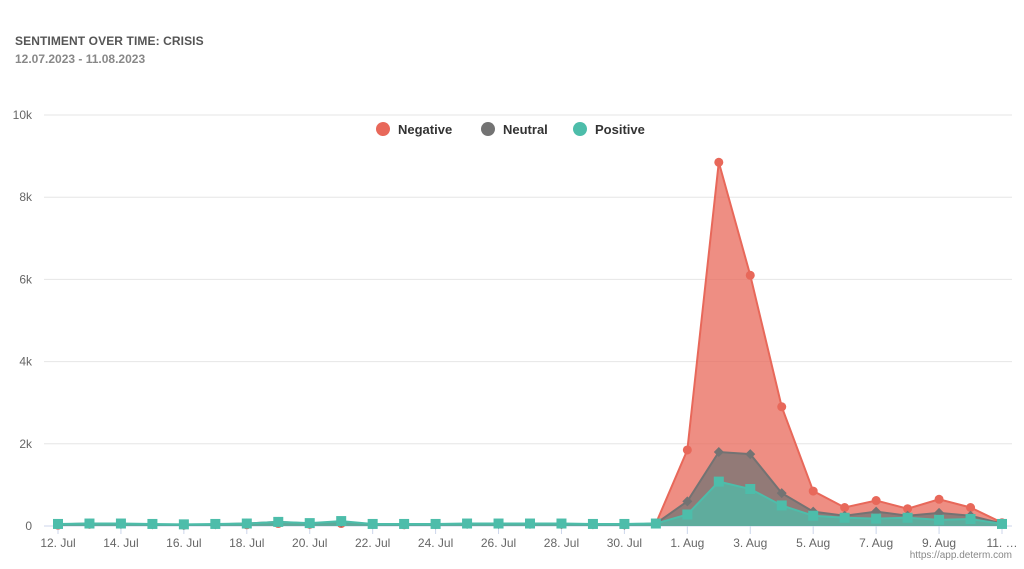  What do you see at coordinates (750, 543) in the screenshot?
I see `x-tick-label: 3. Aug` at bounding box center [750, 543].